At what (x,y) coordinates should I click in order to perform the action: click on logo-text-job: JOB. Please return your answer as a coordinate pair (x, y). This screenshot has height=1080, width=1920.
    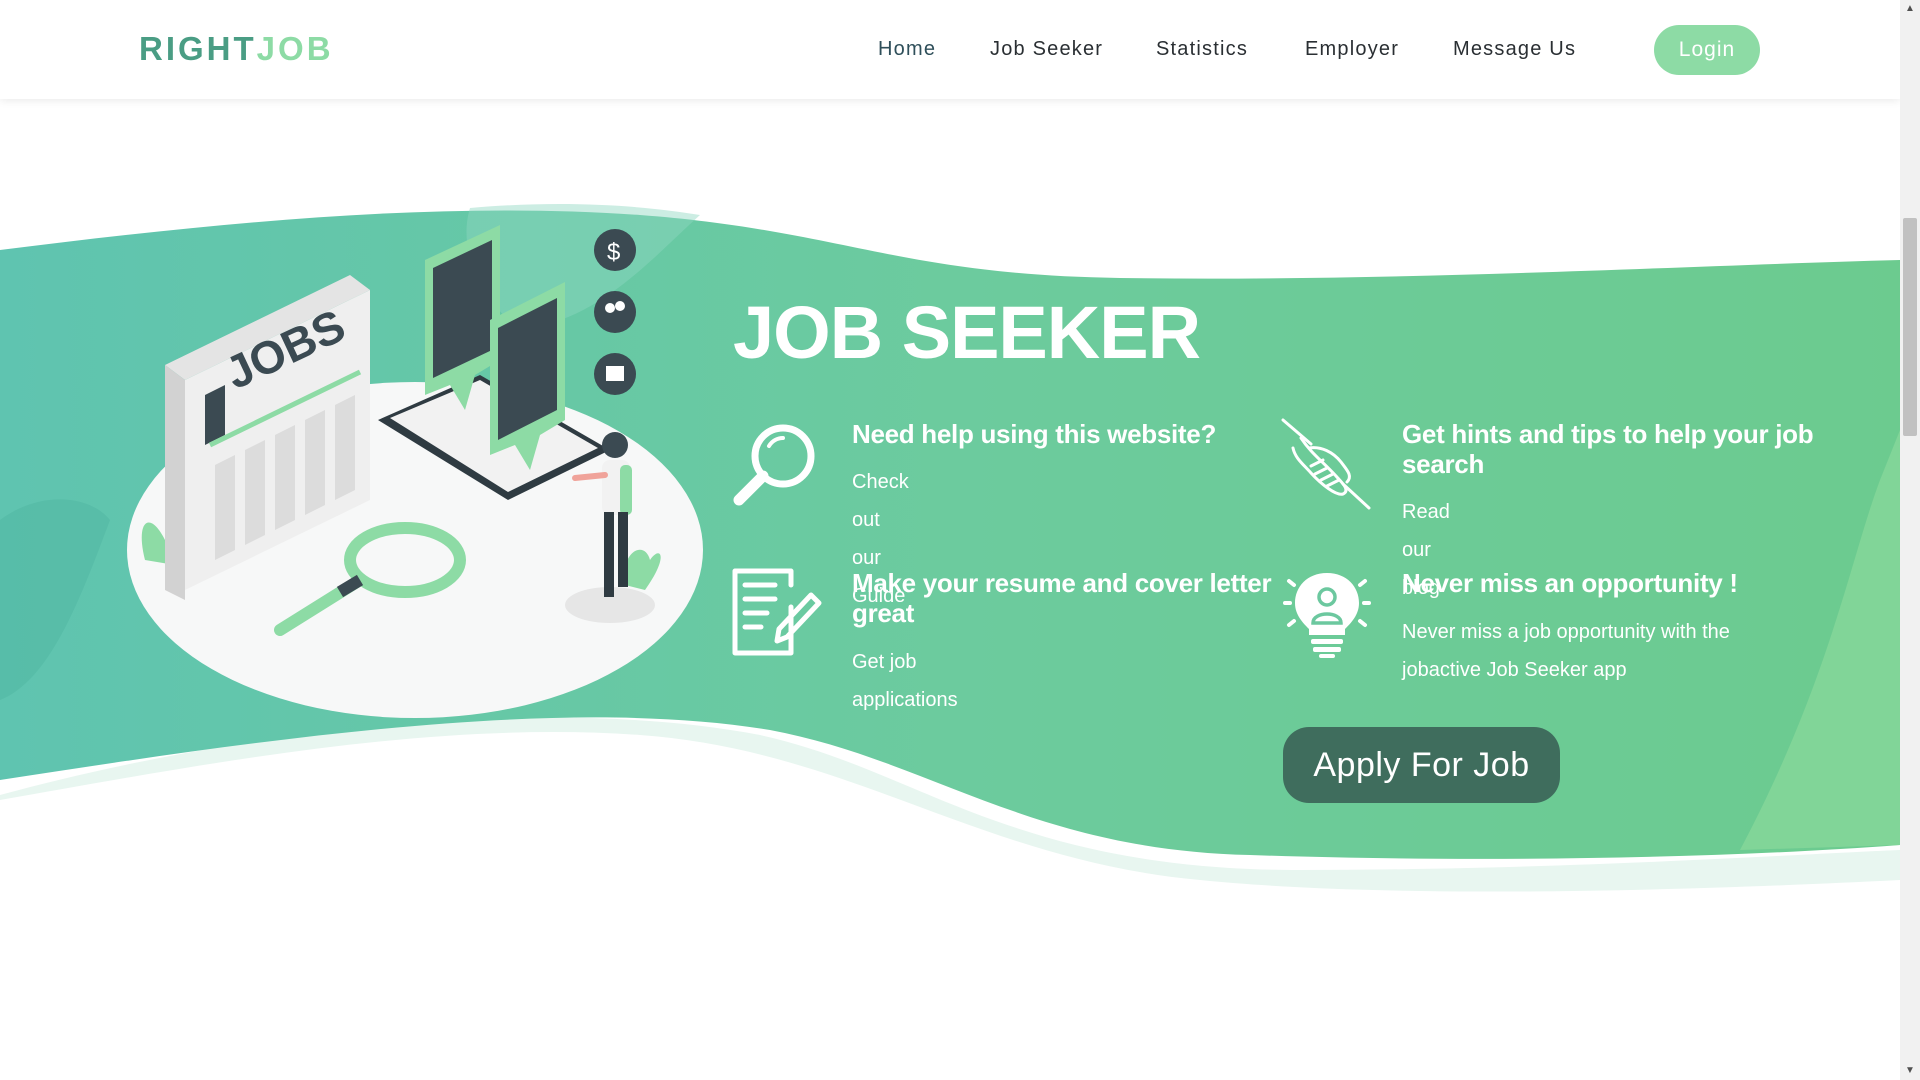
    Looking at the image, I should click on (295, 48).